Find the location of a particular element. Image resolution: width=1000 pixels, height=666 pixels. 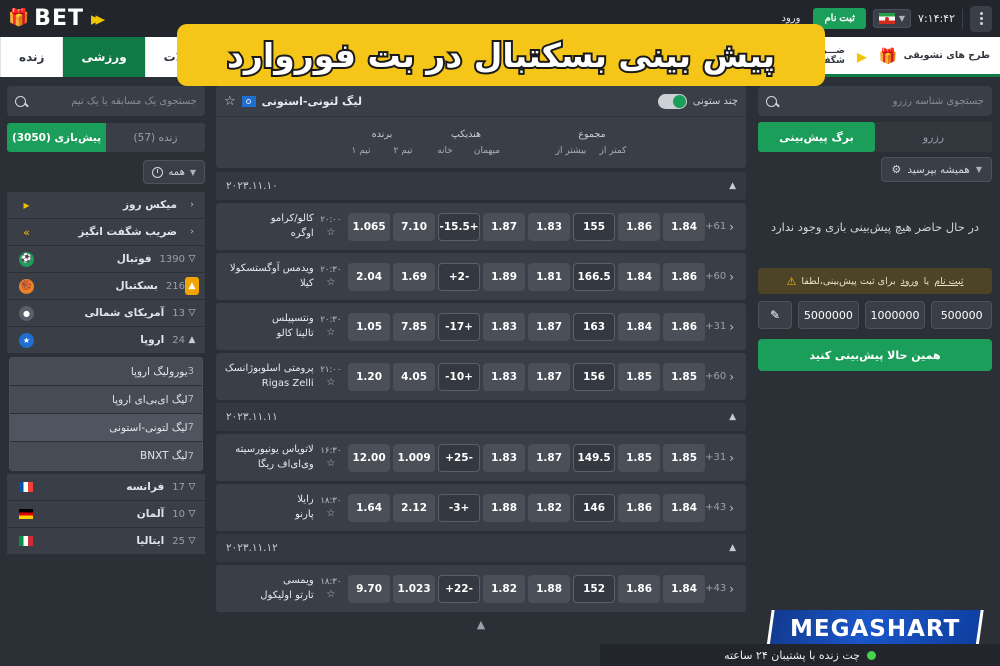

odd-handicap-away: 1.82 is located at coordinates (549, 507).